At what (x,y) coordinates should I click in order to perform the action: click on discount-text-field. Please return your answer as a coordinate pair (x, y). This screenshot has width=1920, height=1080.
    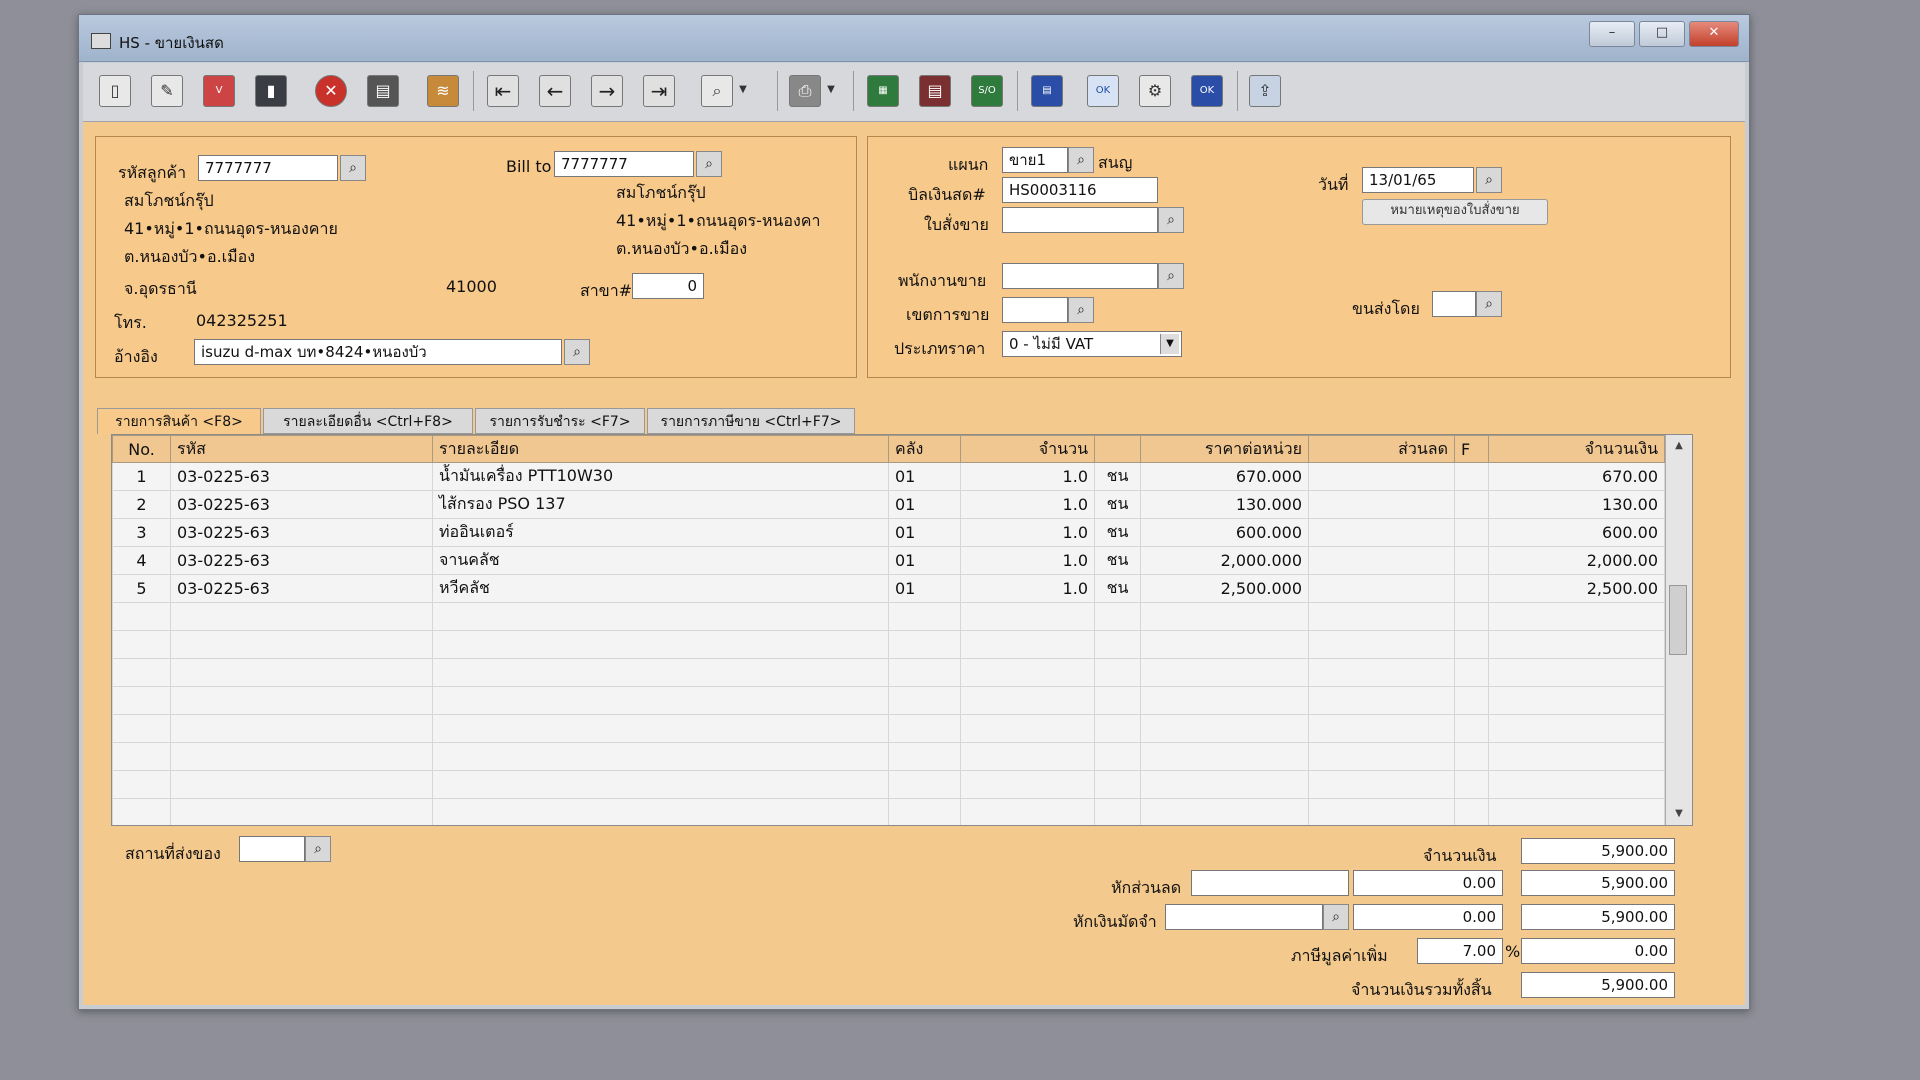
    Looking at the image, I should click on (1270, 883).